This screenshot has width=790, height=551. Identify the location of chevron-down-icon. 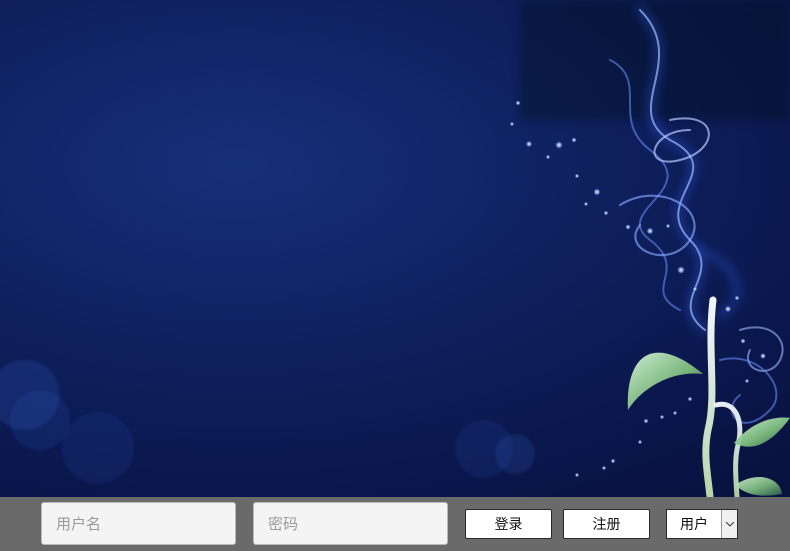
(729, 524).